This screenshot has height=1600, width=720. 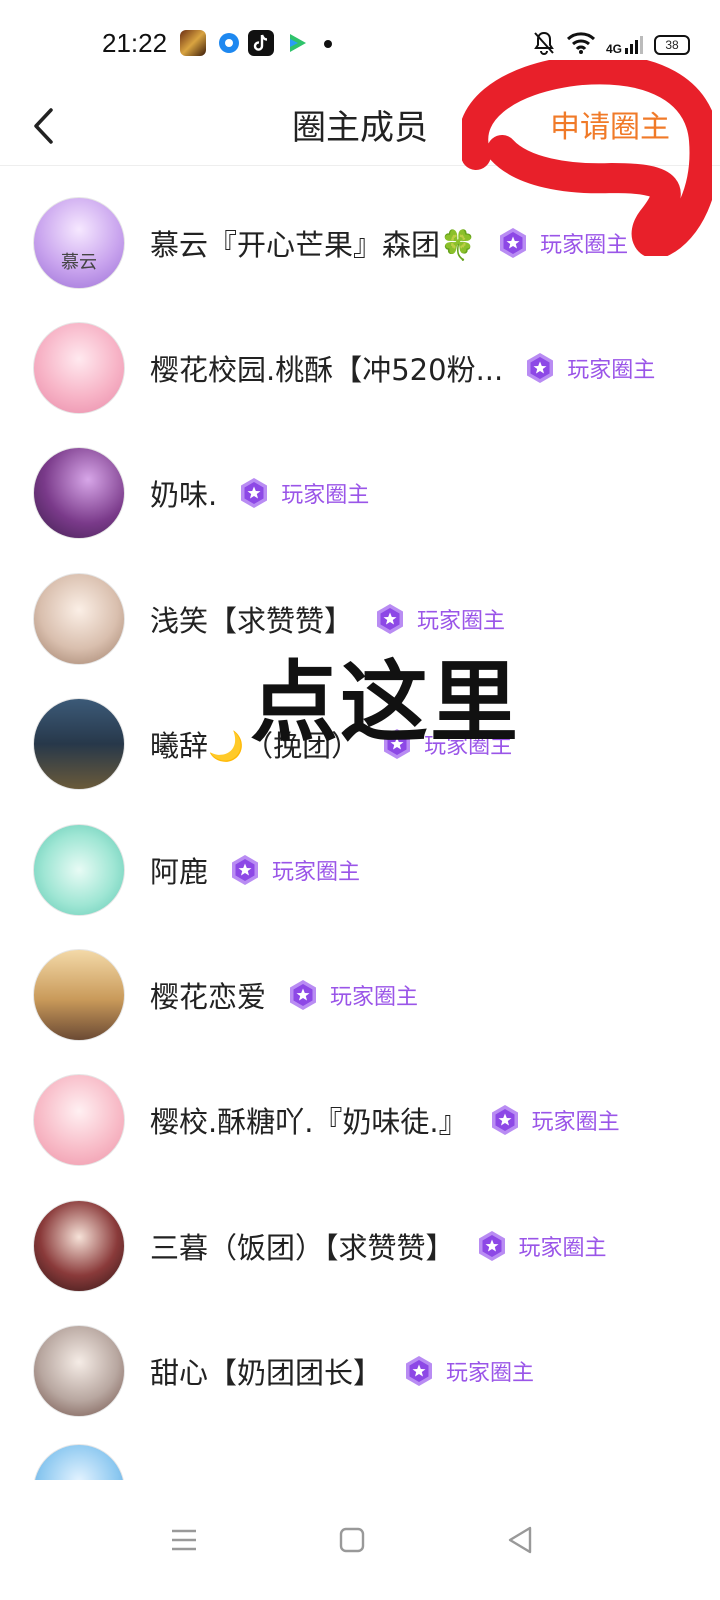 I want to click on battery-icon: 38, so click(x=672, y=45).